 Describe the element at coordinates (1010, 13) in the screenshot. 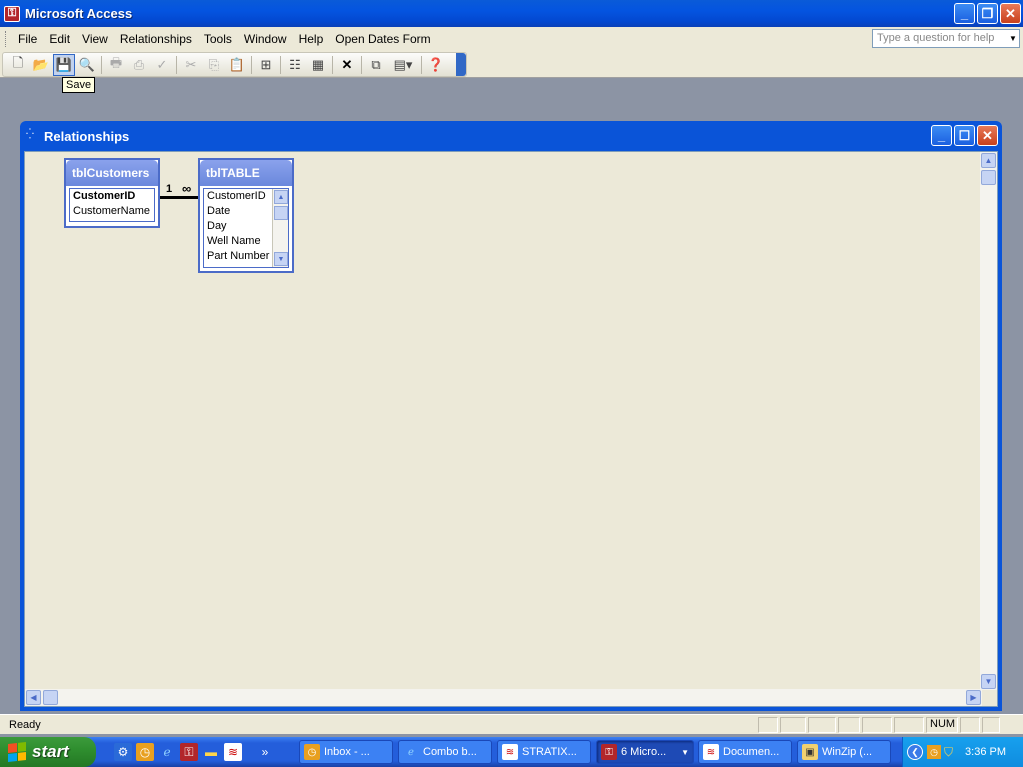

I see `close-button: ✕` at that location.